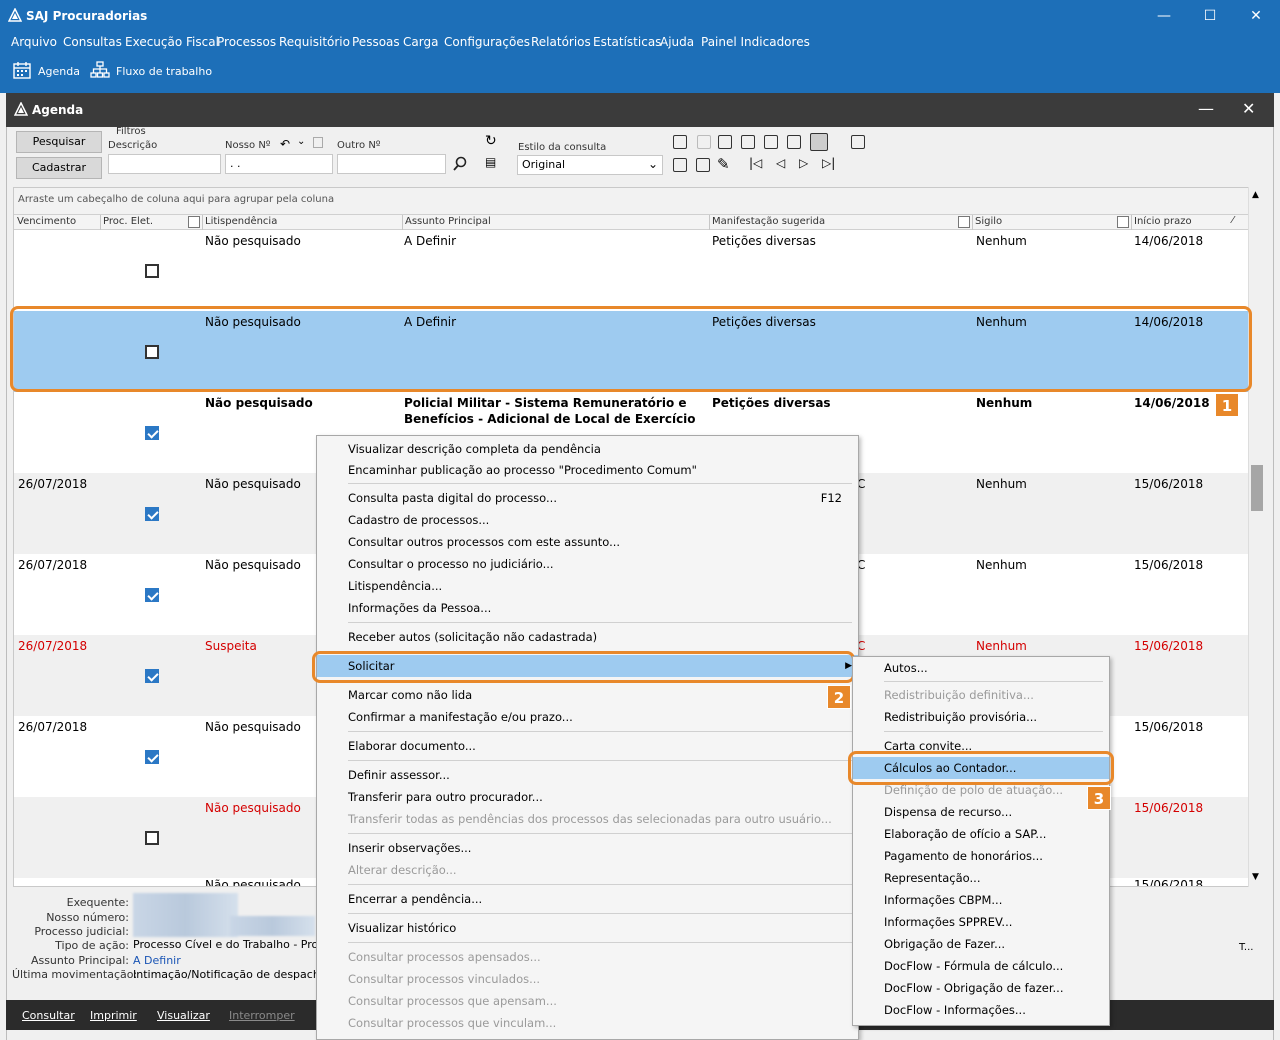 The height and width of the screenshot is (1040, 1280). What do you see at coordinates (561, 42) in the screenshot?
I see `menu-relatorios: Relatórios` at bounding box center [561, 42].